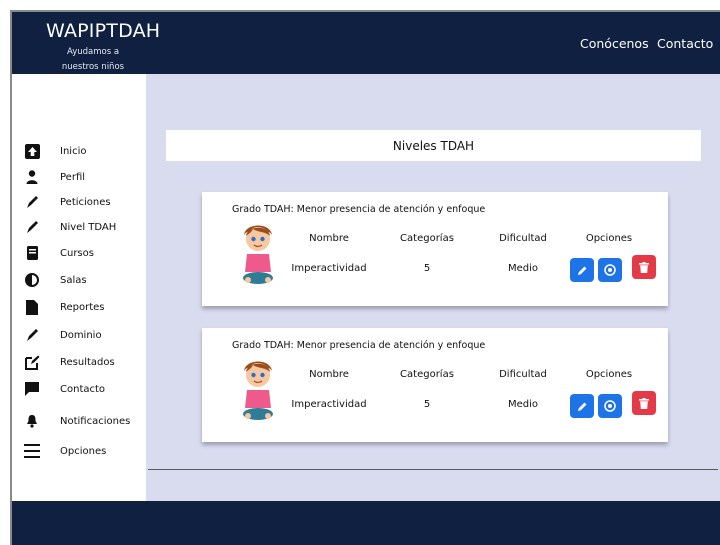 This screenshot has height=545, width=720. I want to click on sidebar-item-label: Dominio, so click(81, 335).